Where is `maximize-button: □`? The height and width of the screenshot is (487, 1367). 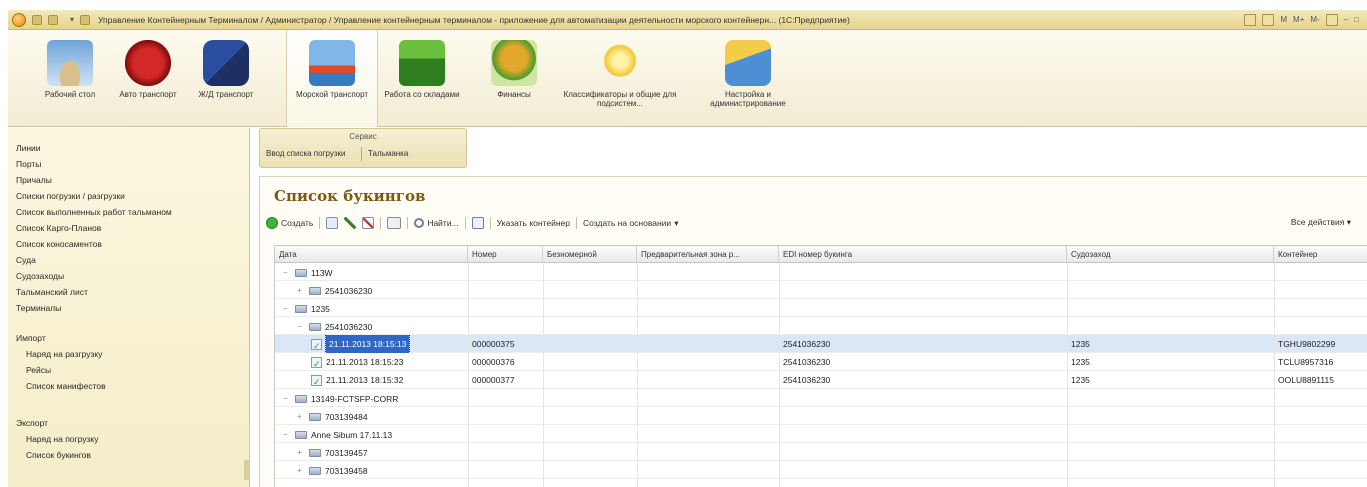 maximize-button: □ is located at coordinates (1356, 19).